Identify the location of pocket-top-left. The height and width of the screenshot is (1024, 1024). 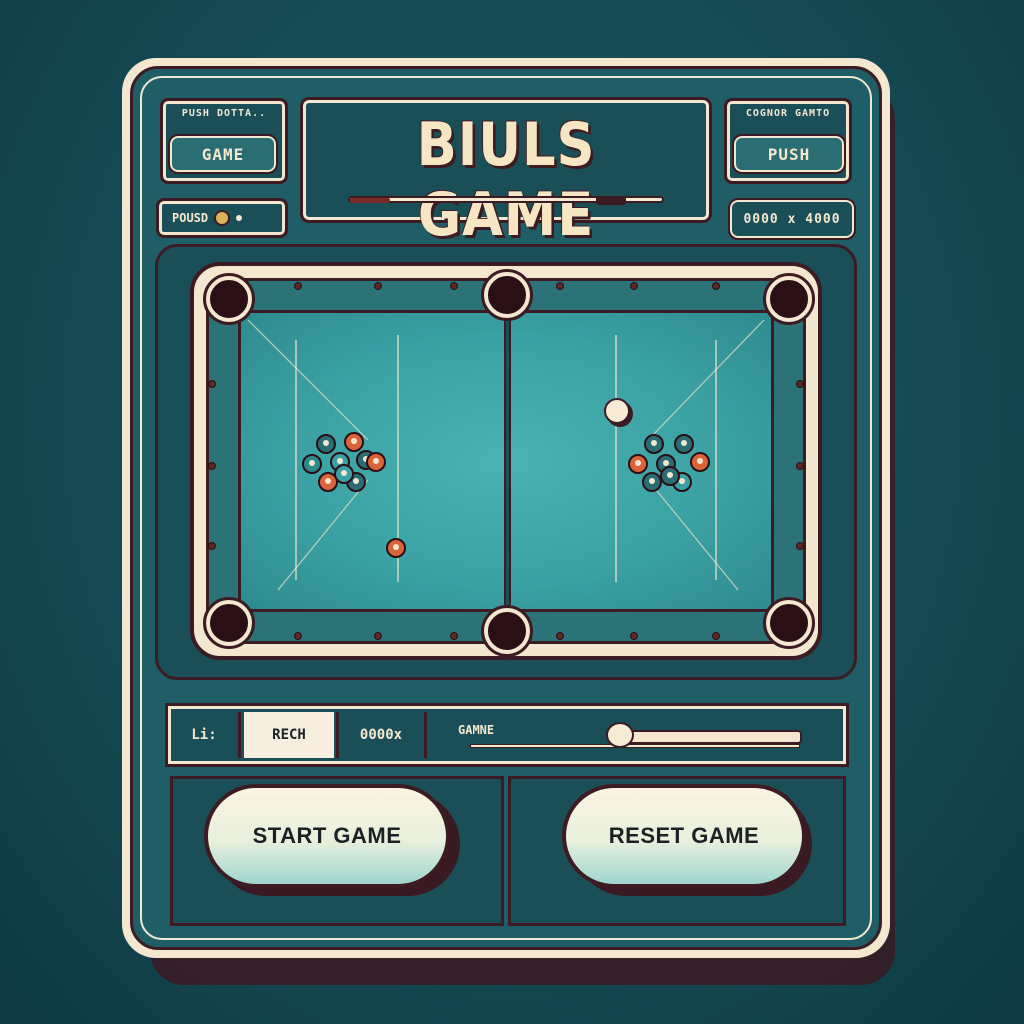
(229, 299).